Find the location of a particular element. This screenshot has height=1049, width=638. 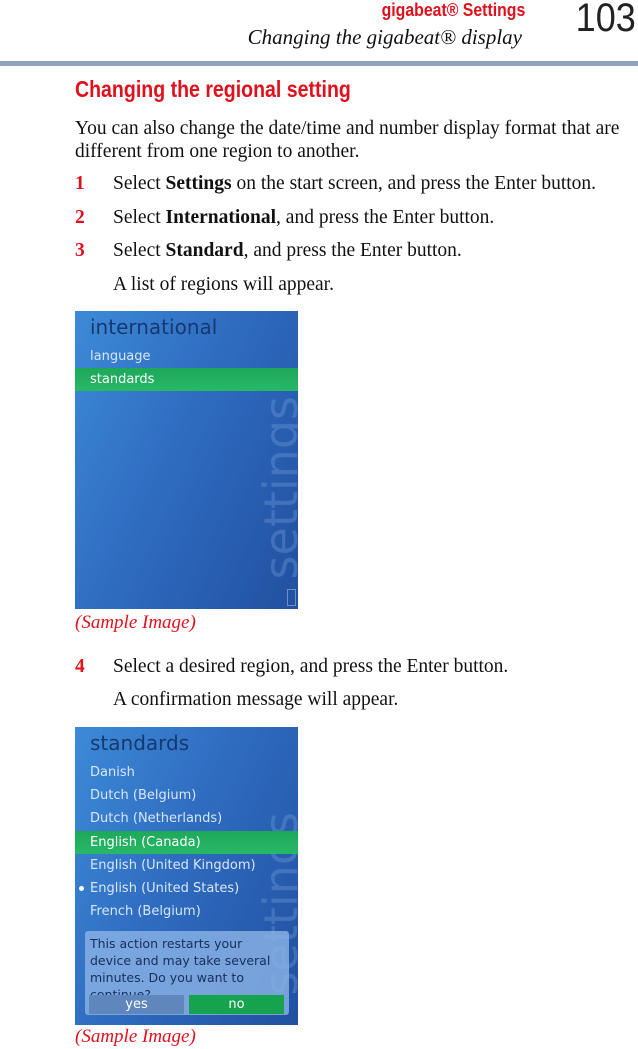

step-number: 2 is located at coordinates (80, 217).